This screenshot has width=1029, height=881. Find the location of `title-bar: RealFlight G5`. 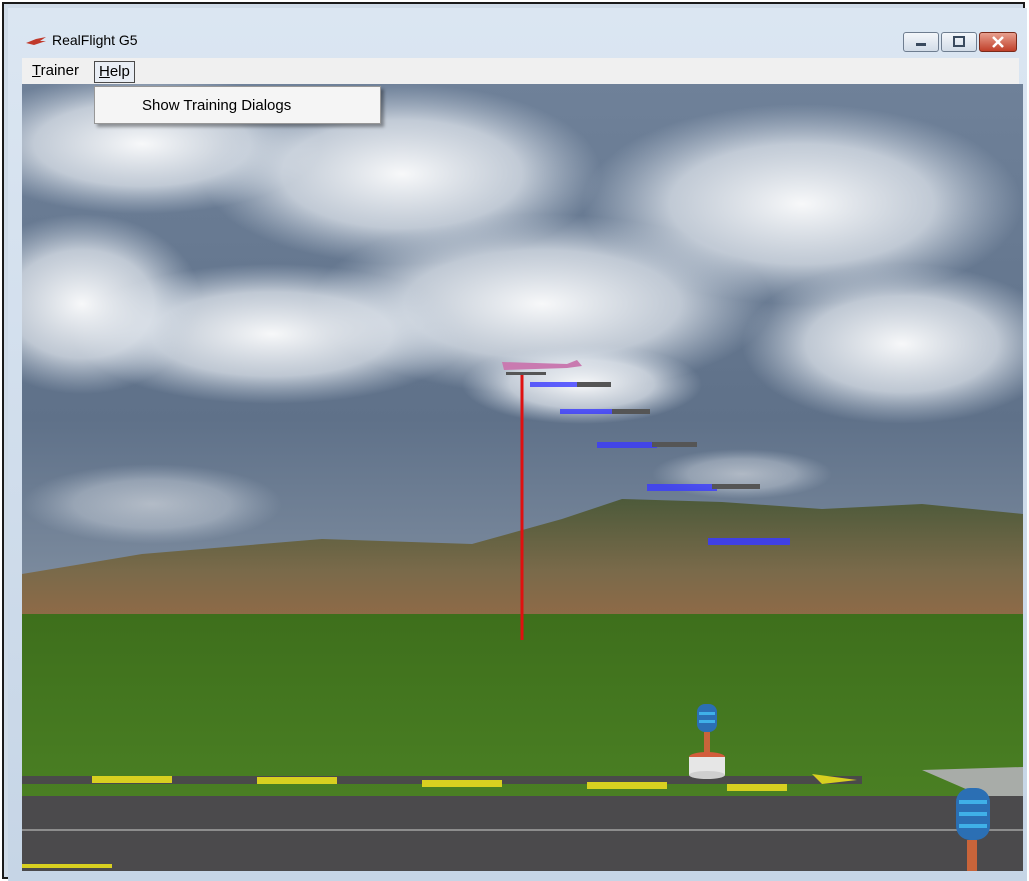

title-bar: RealFlight G5 is located at coordinates (517, 34).